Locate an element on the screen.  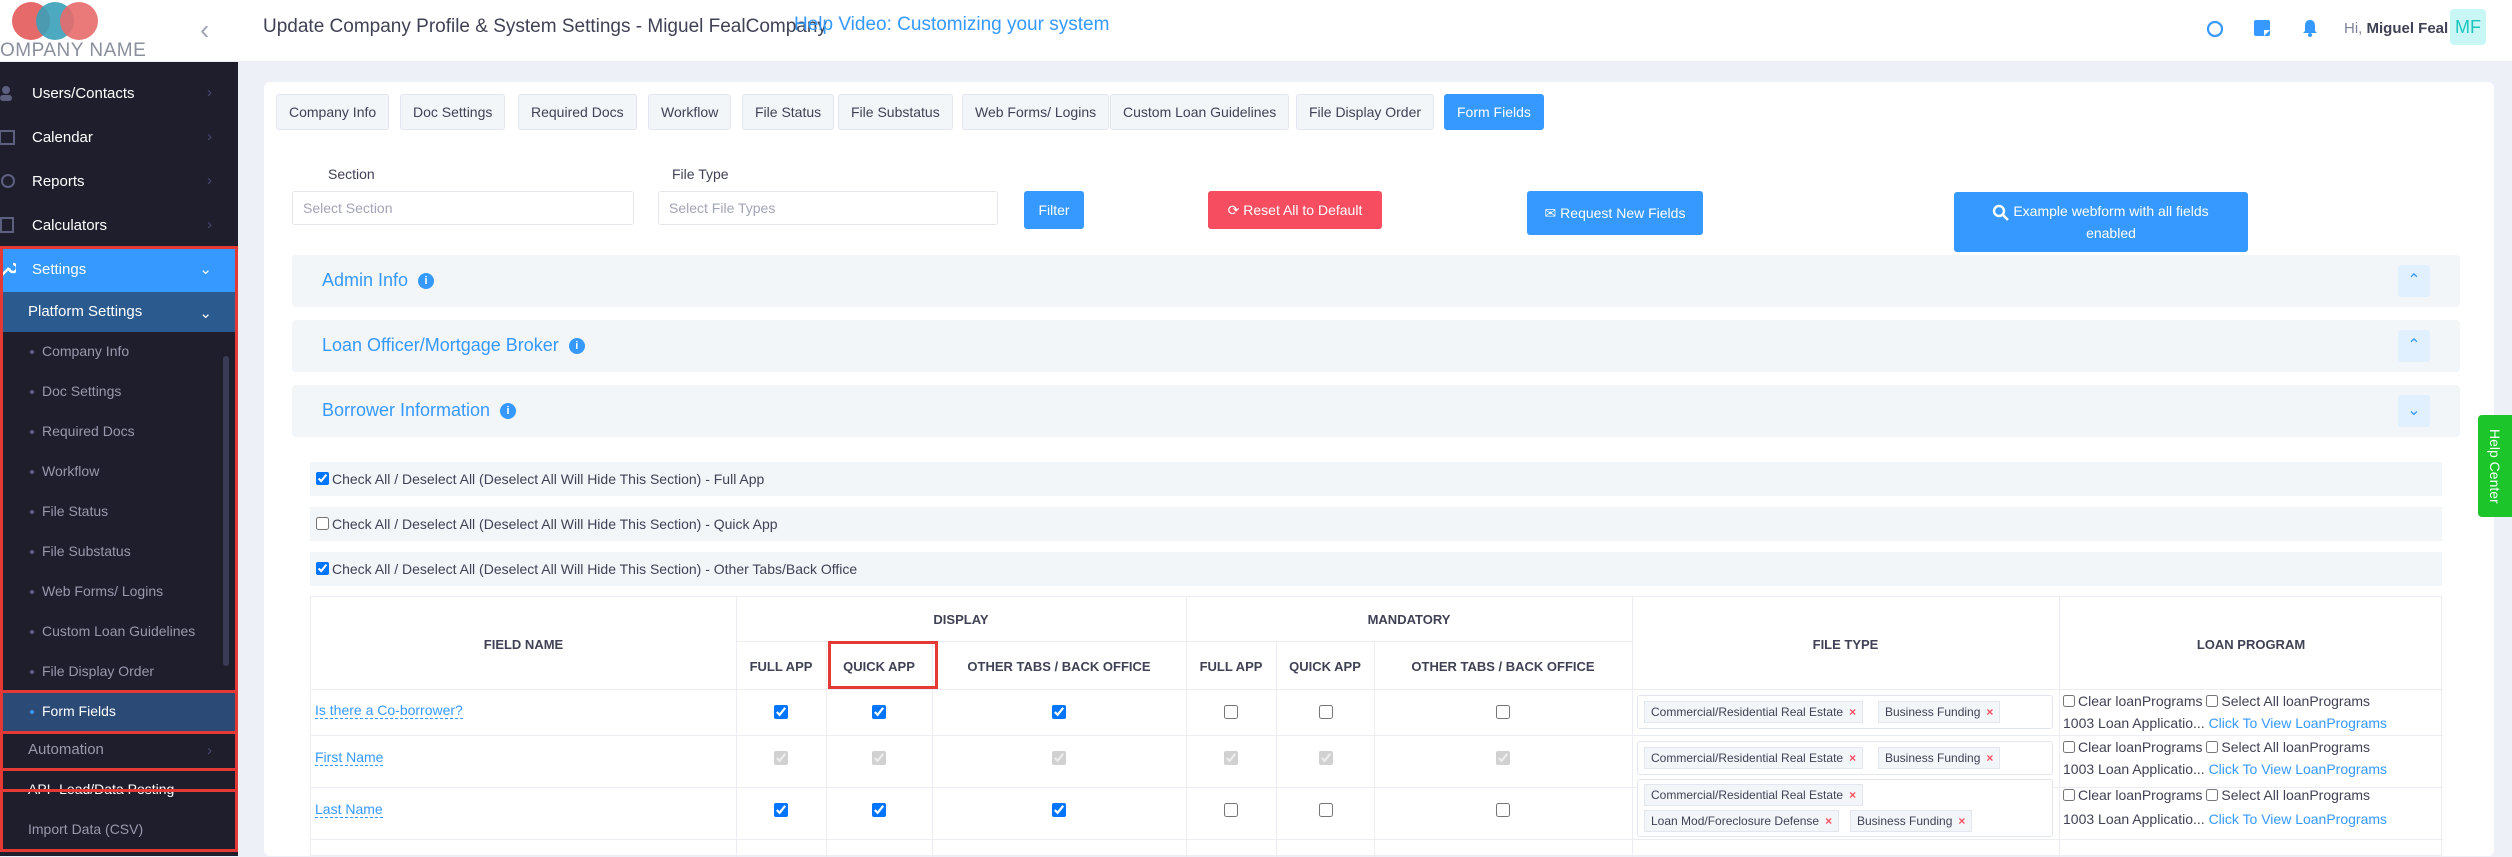
tab-file-status: File Status is located at coordinates (788, 112).